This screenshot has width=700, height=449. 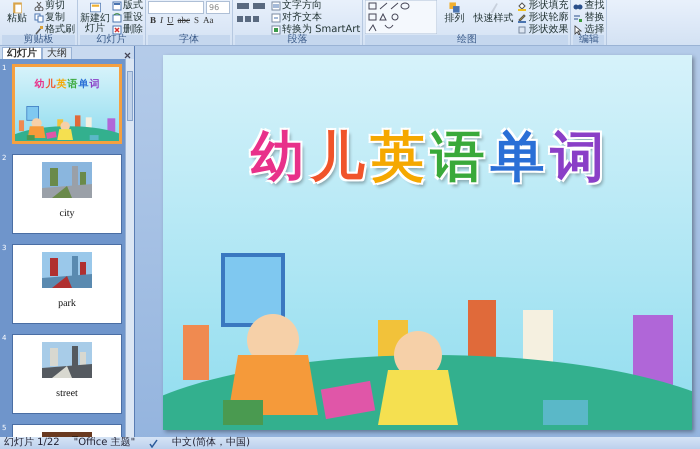 What do you see at coordinates (588, 40) in the screenshot?
I see `group-label: 编辑` at bounding box center [588, 40].